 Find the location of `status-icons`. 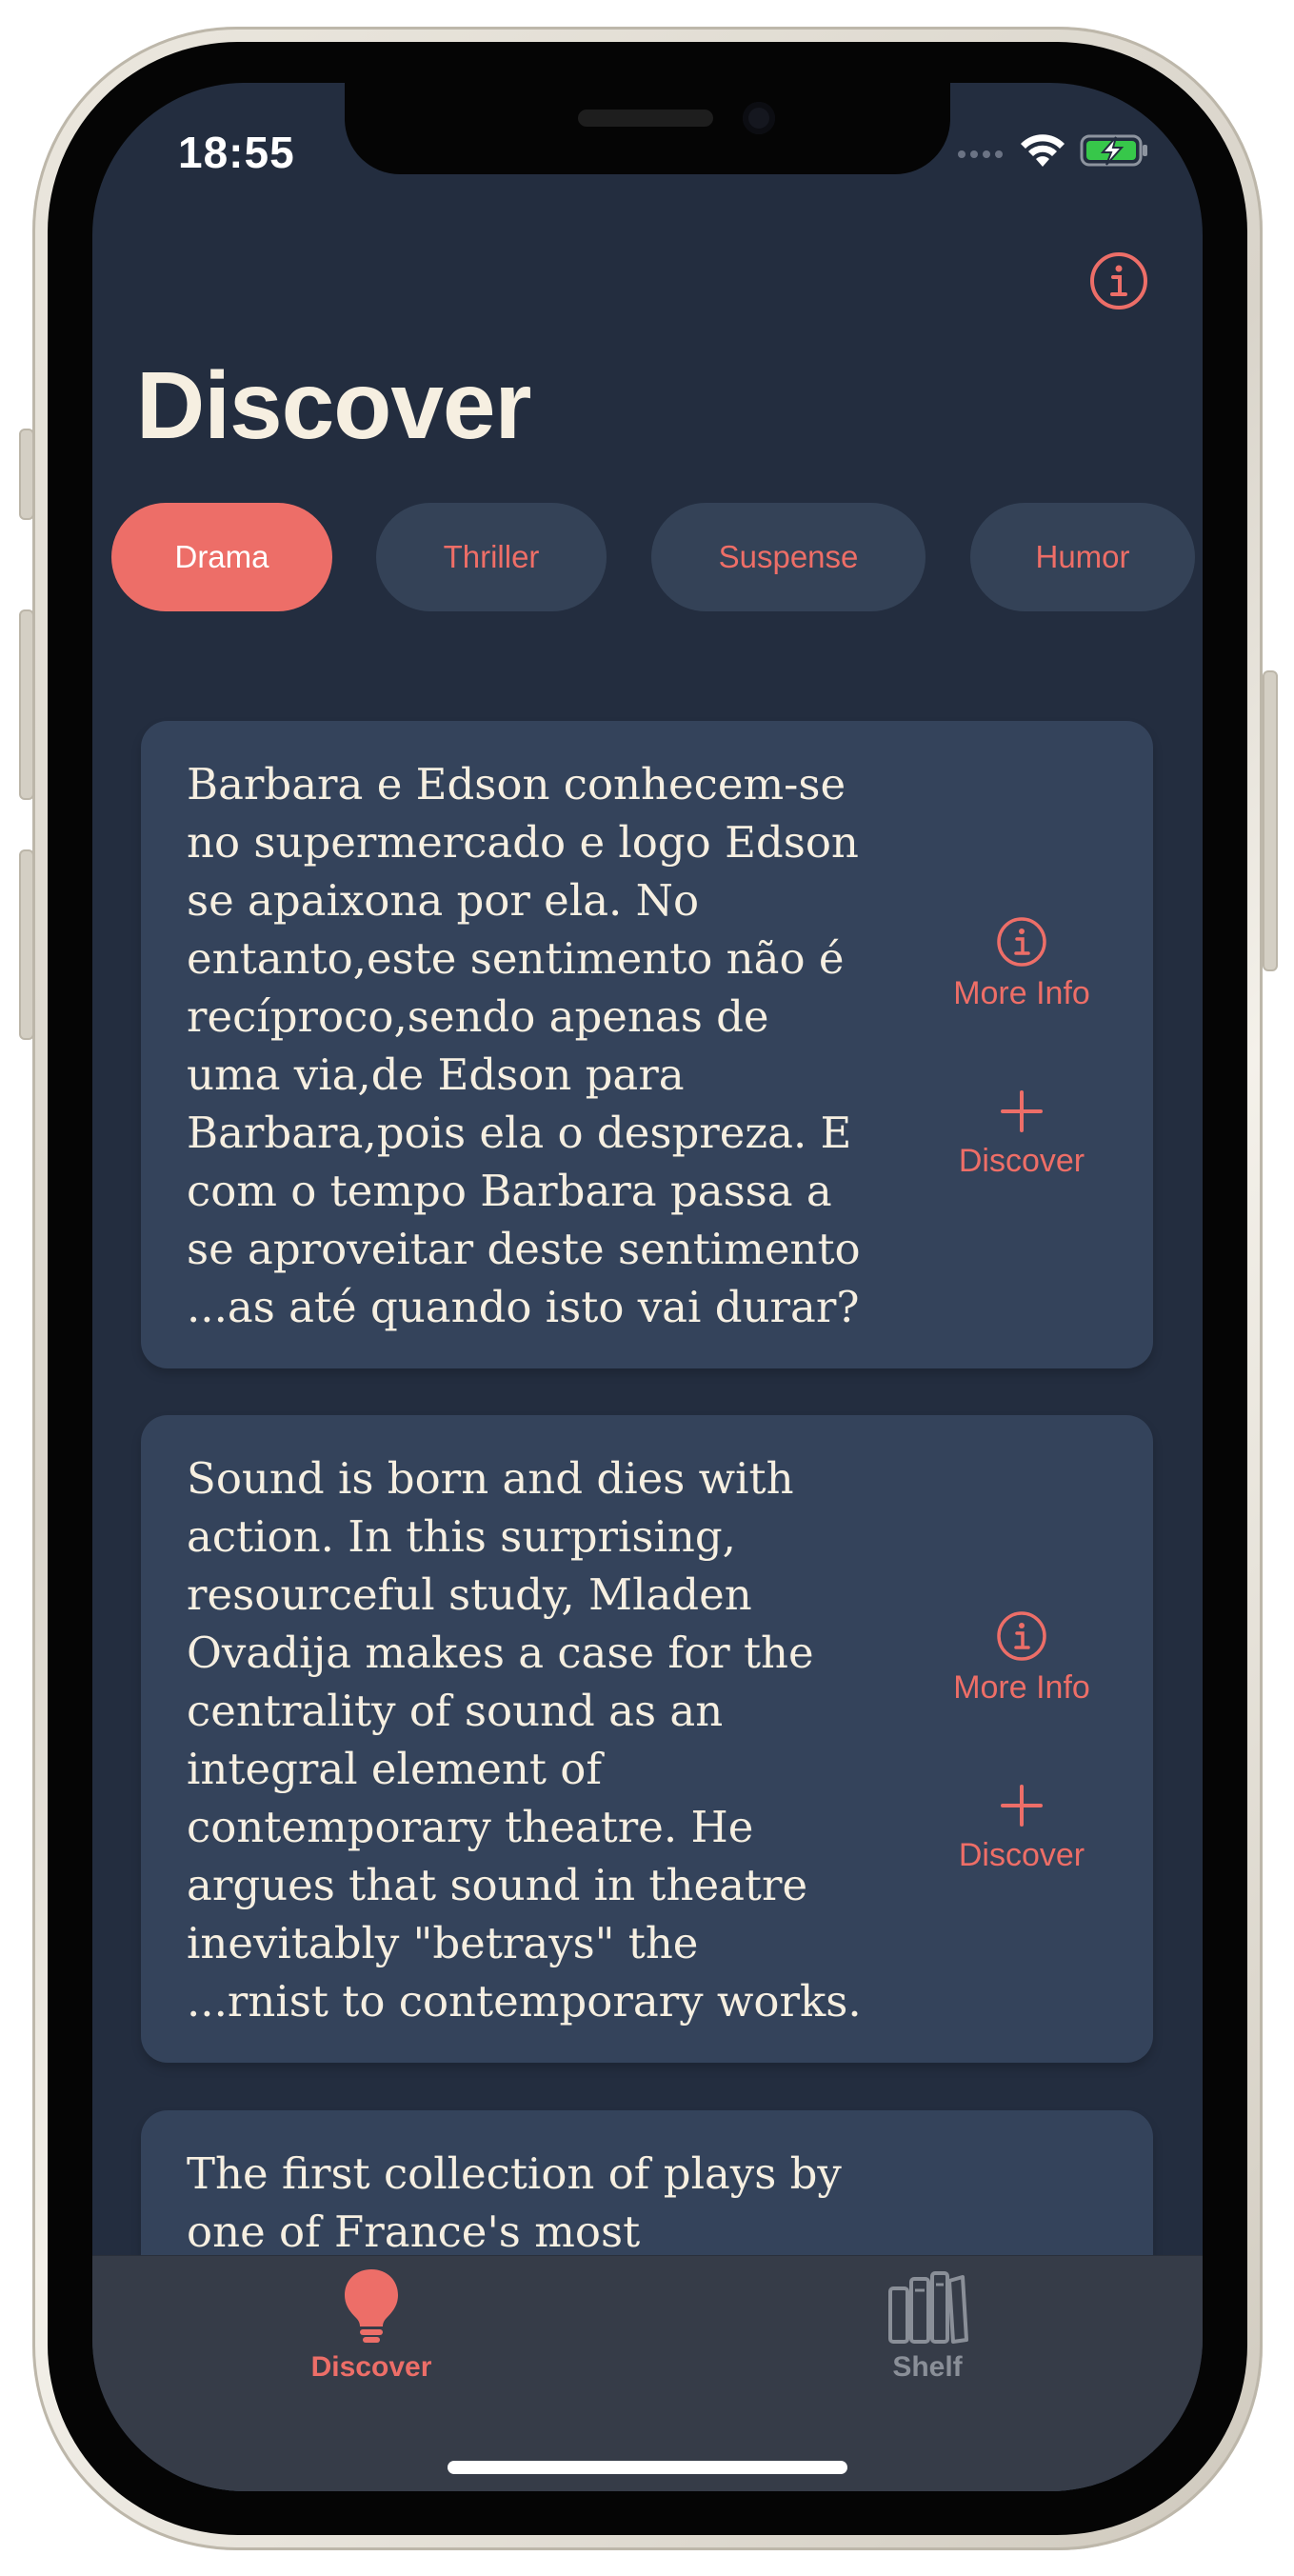

status-icons is located at coordinates (1053, 150).